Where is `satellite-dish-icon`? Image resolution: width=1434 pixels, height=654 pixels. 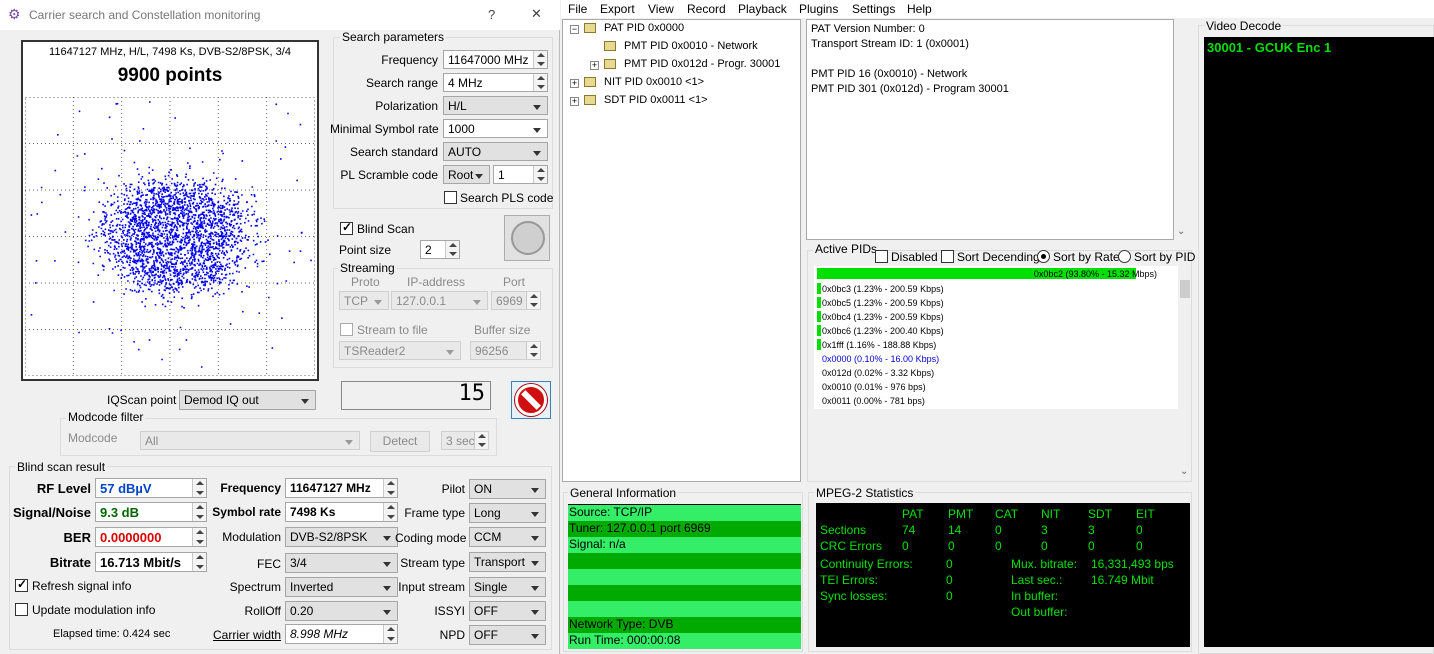
satellite-dish-icon is located at coordinates (528, 238).